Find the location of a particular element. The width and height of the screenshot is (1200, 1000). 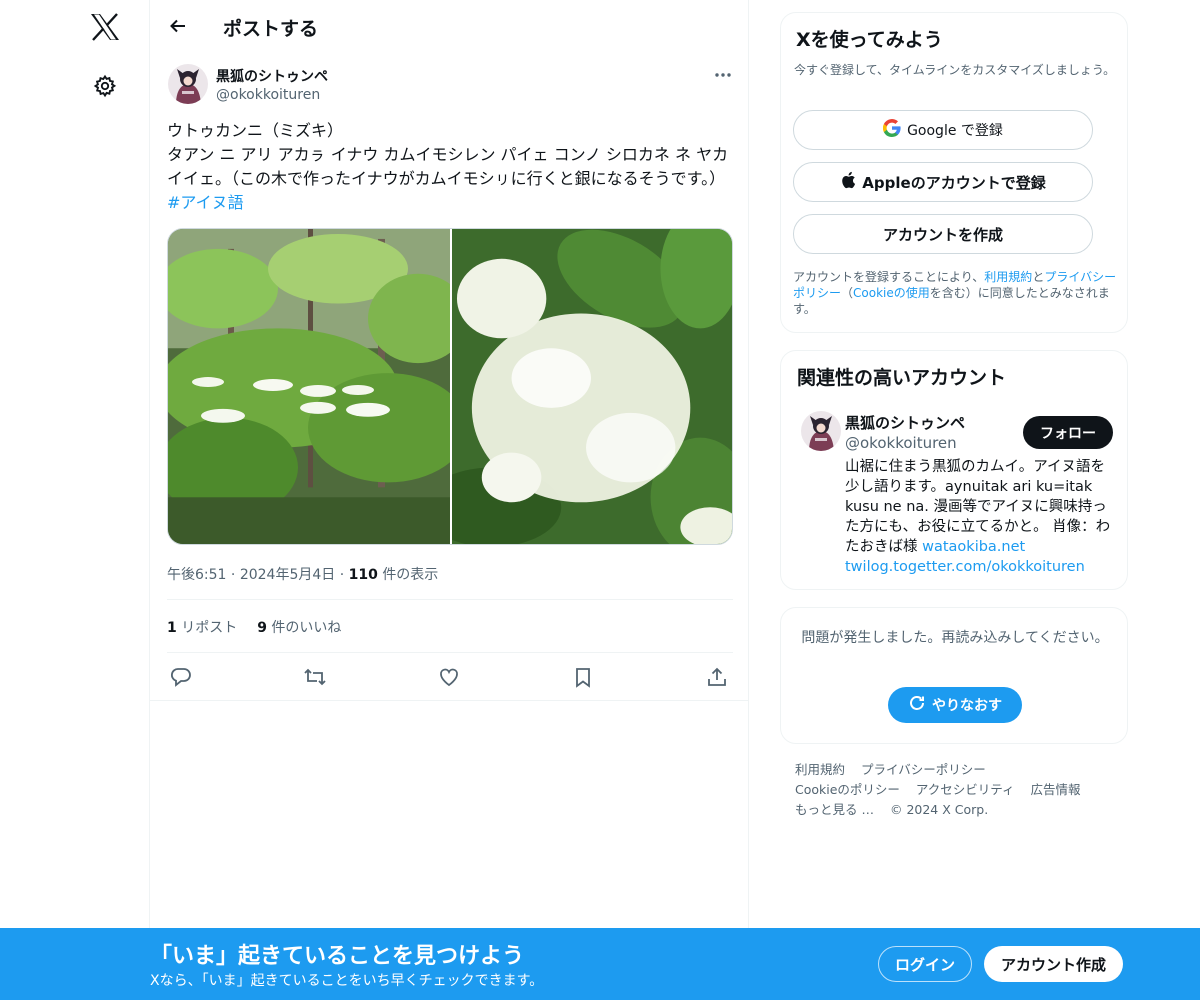

reposts-stat: 1 リポスト is located at coordinates (202, 627).